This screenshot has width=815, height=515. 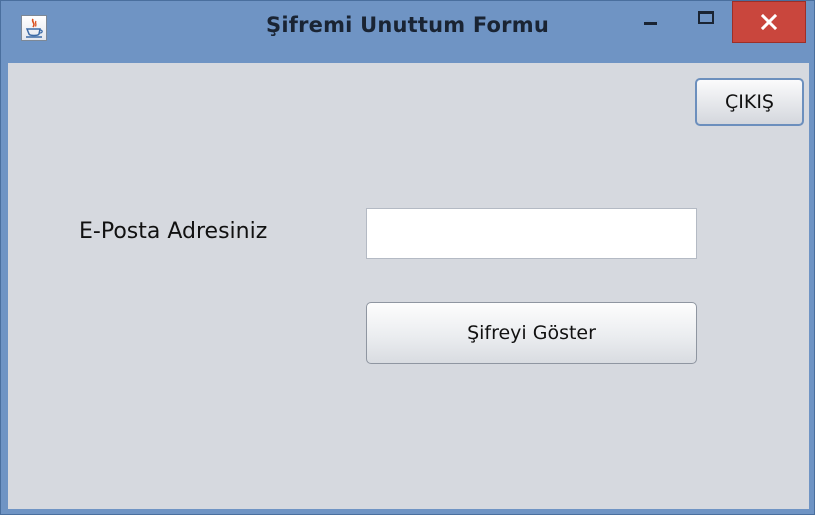 What do you see at coordinates (531, 233) in the screenshot?
I see `email-field` at bounding box center [531, 233].